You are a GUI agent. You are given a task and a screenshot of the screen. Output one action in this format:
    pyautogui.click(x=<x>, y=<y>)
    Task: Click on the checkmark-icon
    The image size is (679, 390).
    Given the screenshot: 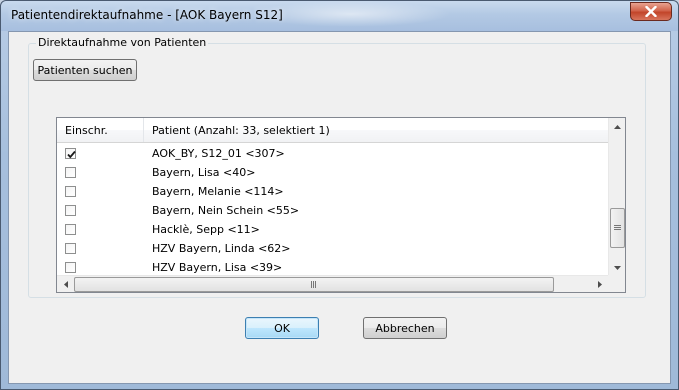 What is the action you would take?
    pyautogui.click(x=71, y=154)
    